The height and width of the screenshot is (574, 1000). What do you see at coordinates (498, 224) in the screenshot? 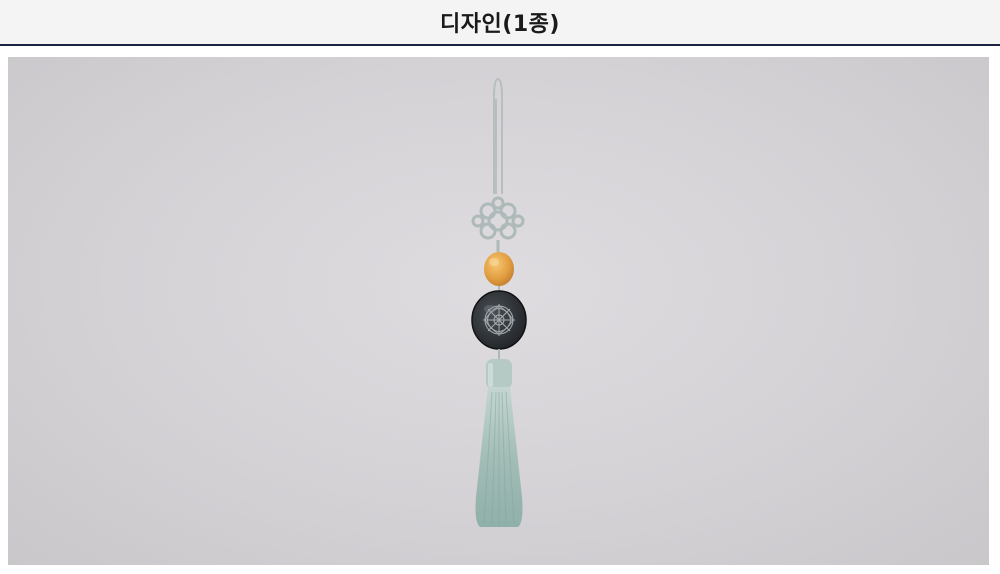
I see `decorative-knot` at bounding box center [498, 224].